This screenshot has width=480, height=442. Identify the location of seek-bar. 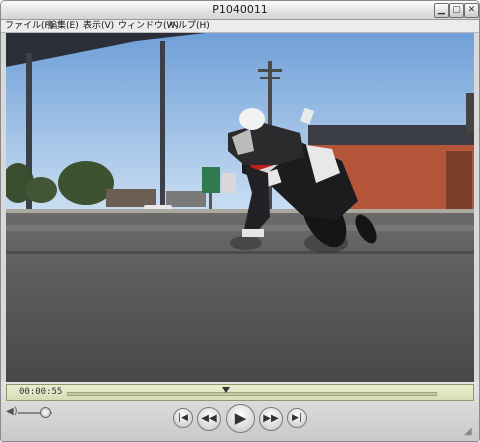
(252, 394).